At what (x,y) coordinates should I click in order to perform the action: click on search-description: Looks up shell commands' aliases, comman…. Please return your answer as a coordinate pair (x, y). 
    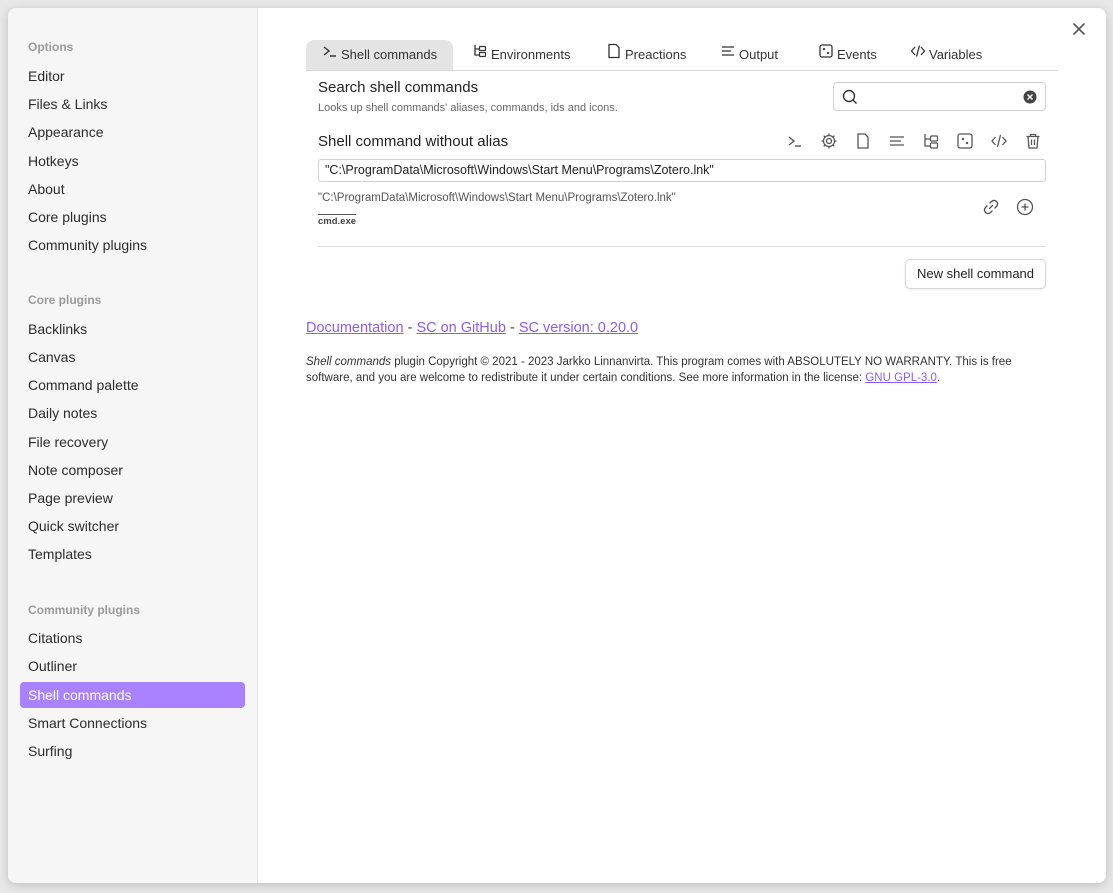
    Looking at the image, I should click on (468, 108).